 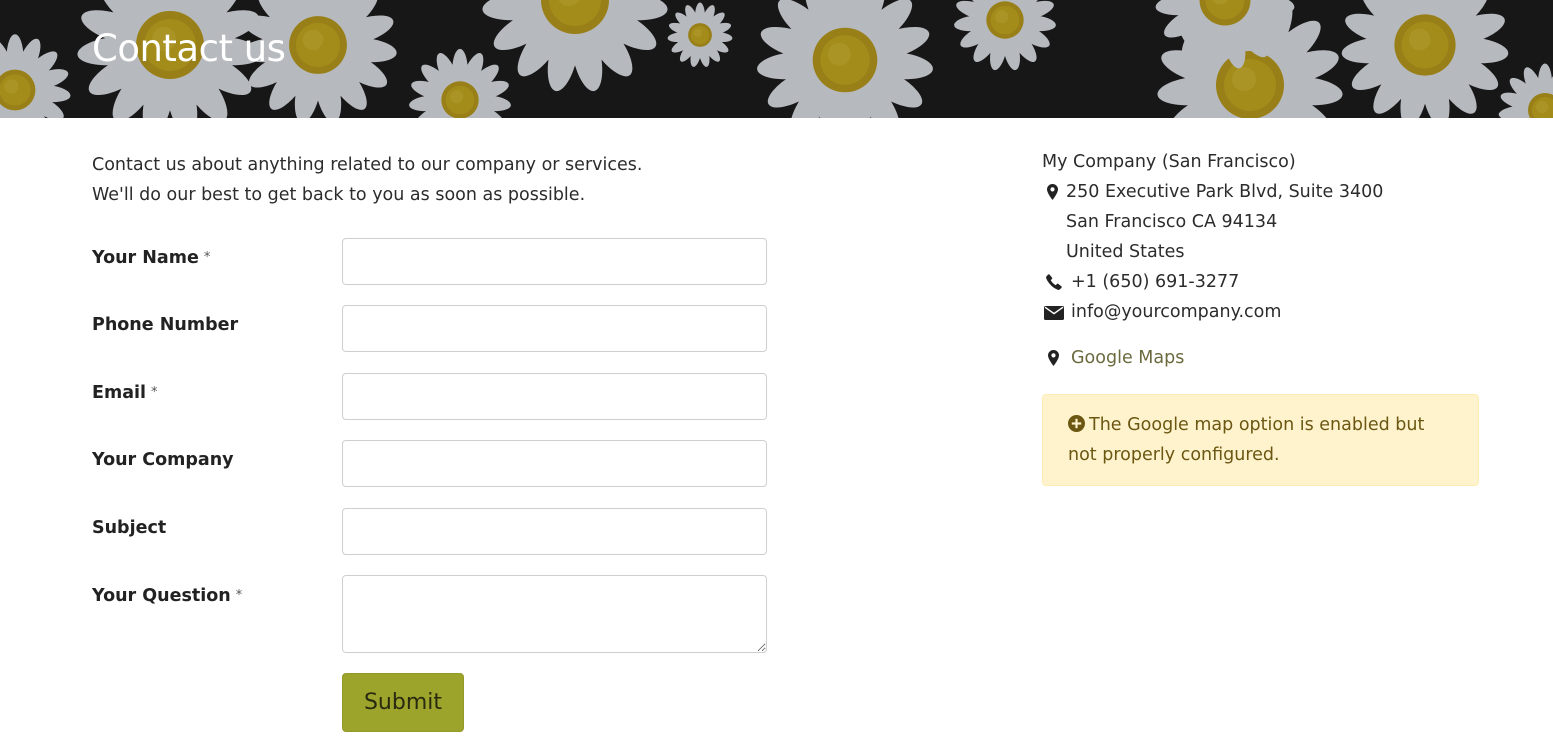 I want to click on phone-label-text: Phone Number, so click(x=165, y=325).